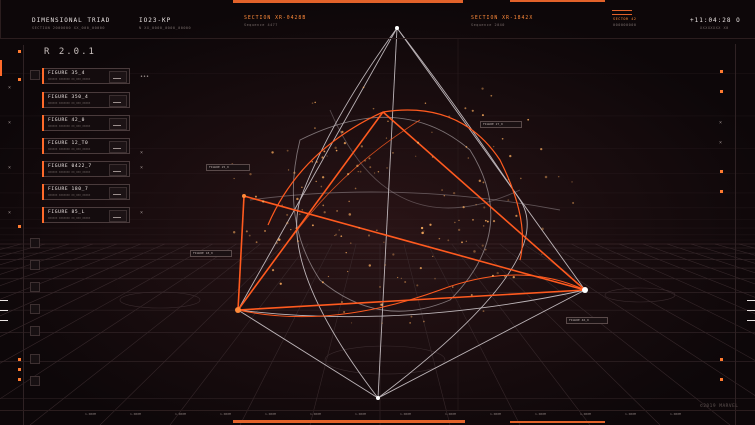 Image resolution: width=755 pixels, height=425 pixels. What do you see at coordinates (144, 77) in the screenshot?
I see `more-icon: •••` at bounding box center [144, 77].